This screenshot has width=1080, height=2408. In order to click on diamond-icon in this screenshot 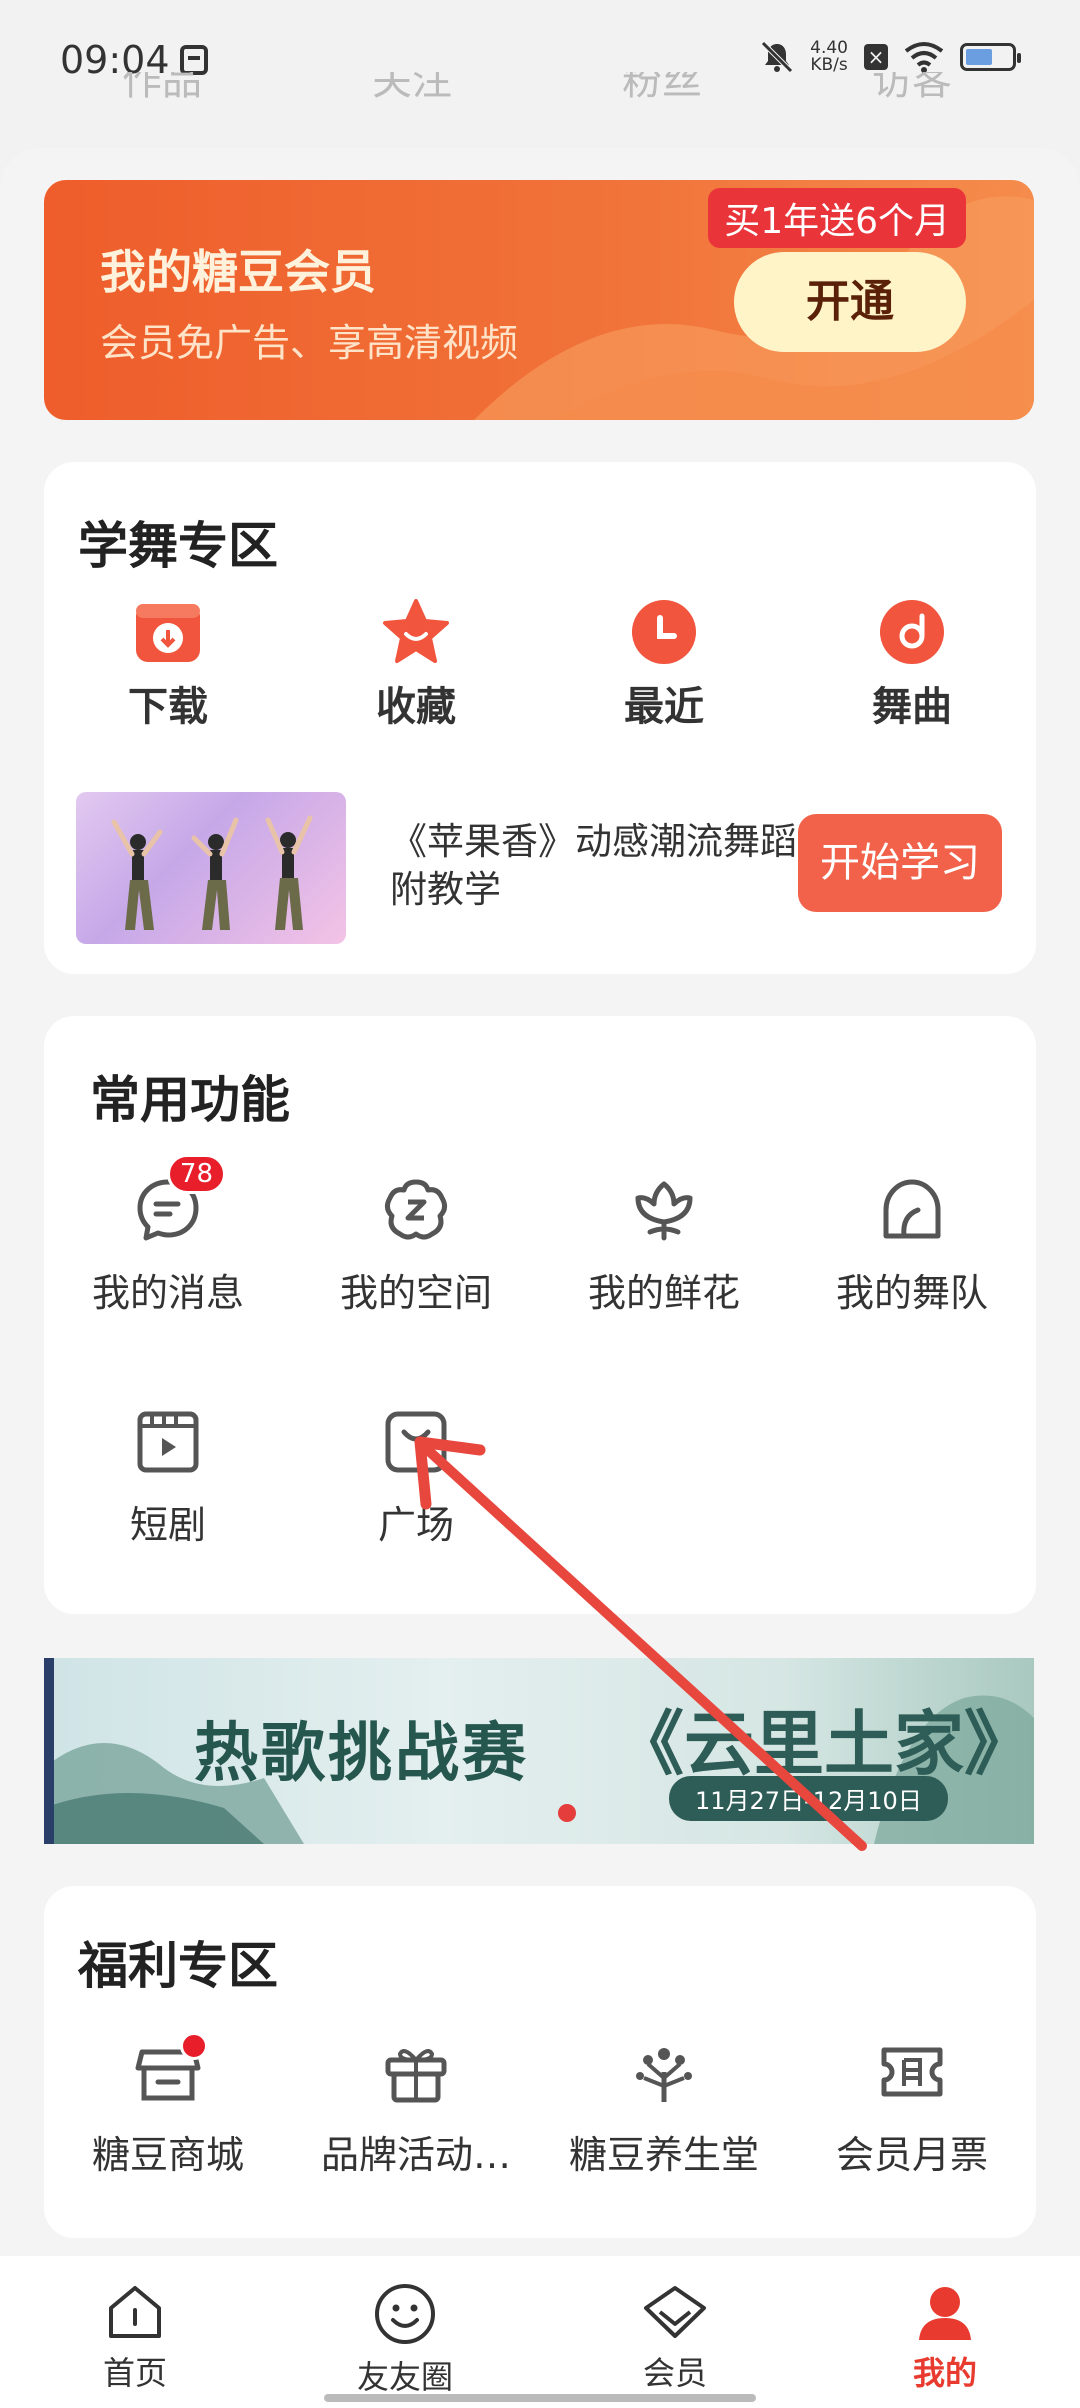, I will do `click(675, 2312)`.